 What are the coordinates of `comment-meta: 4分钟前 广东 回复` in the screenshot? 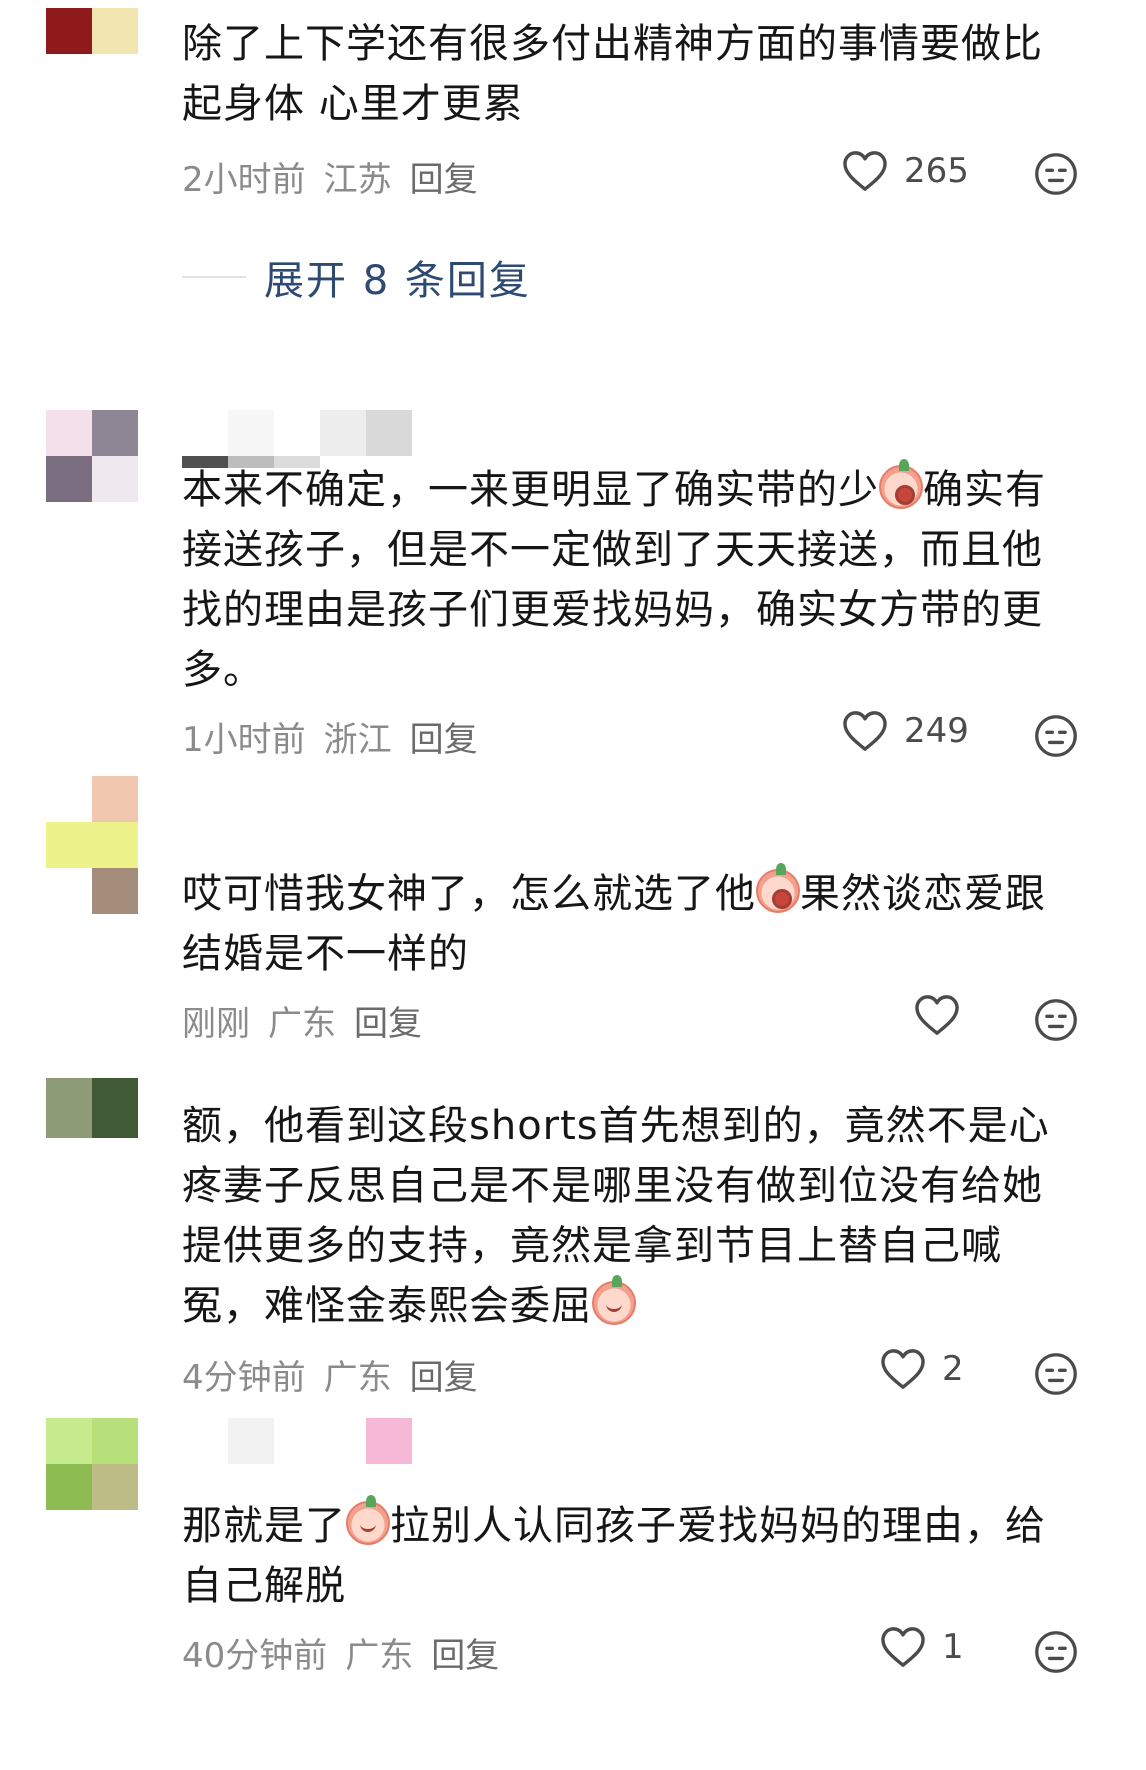 It's located at (330, 1374).